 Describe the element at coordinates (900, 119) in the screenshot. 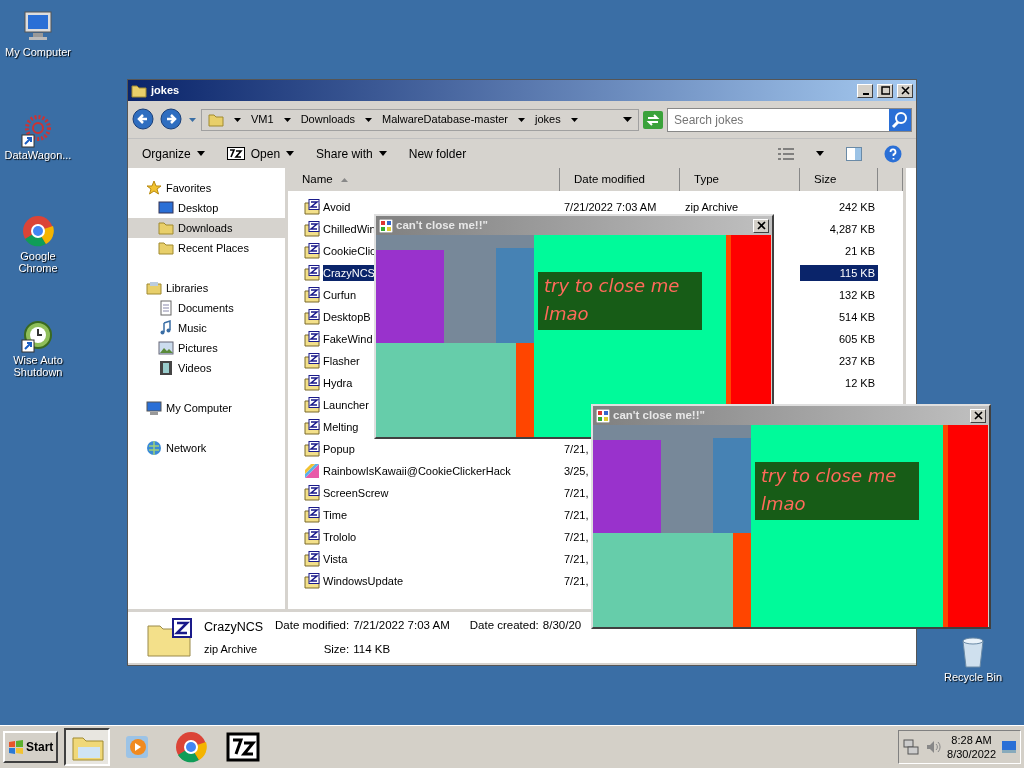

I see `search-icon` at that location.